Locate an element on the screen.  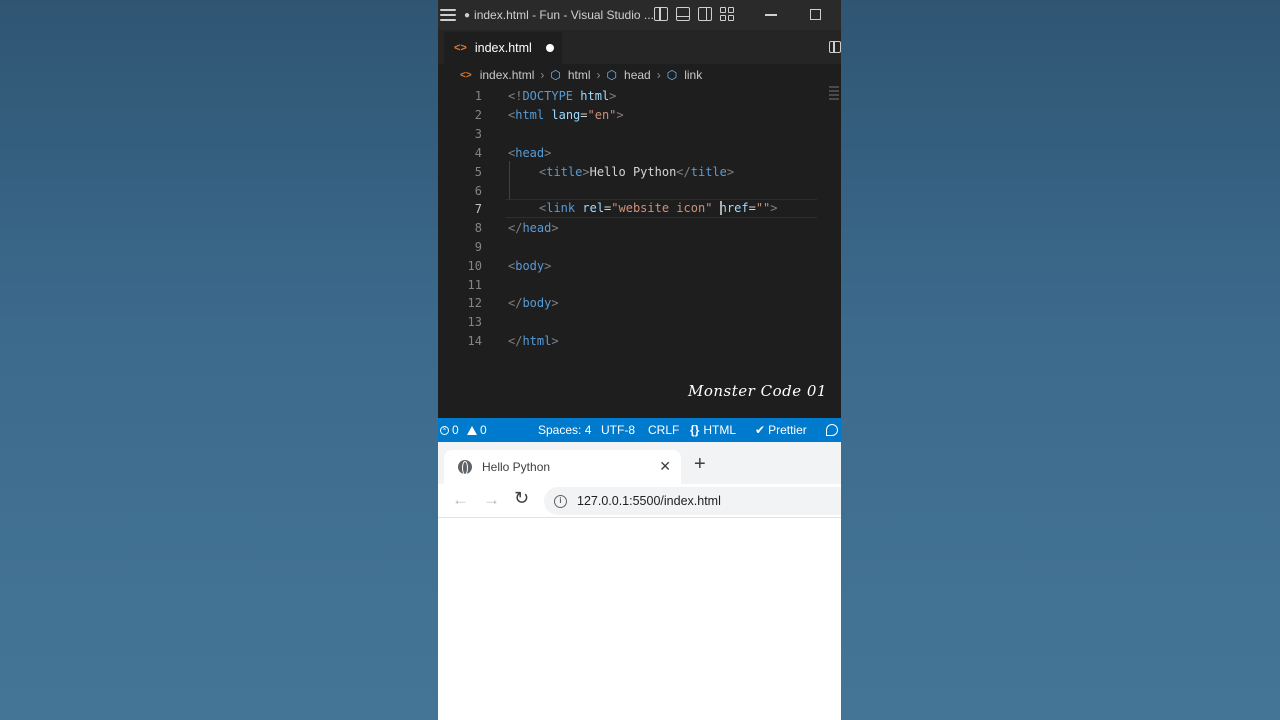
line-number: 13 is located at coordinates (474, 321).